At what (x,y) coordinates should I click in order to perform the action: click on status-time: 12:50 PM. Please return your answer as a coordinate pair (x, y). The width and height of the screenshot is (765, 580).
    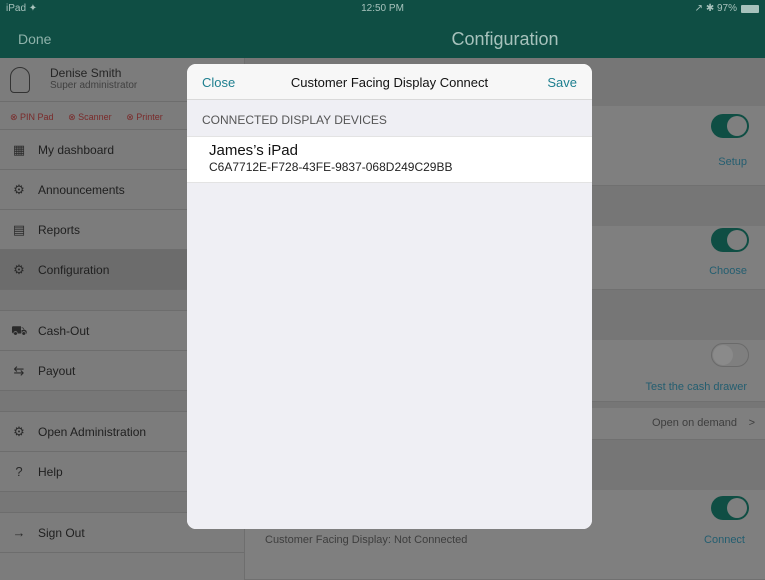
    Looking at the image, I should click on (382, 8).